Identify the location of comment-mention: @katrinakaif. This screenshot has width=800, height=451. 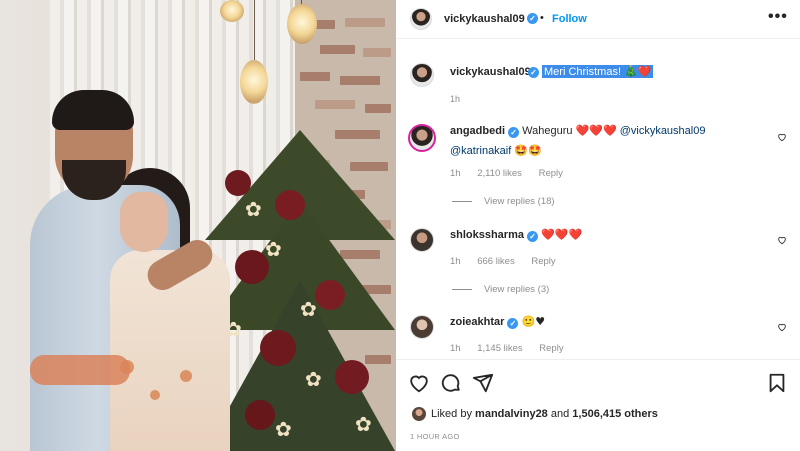
(480, 151).